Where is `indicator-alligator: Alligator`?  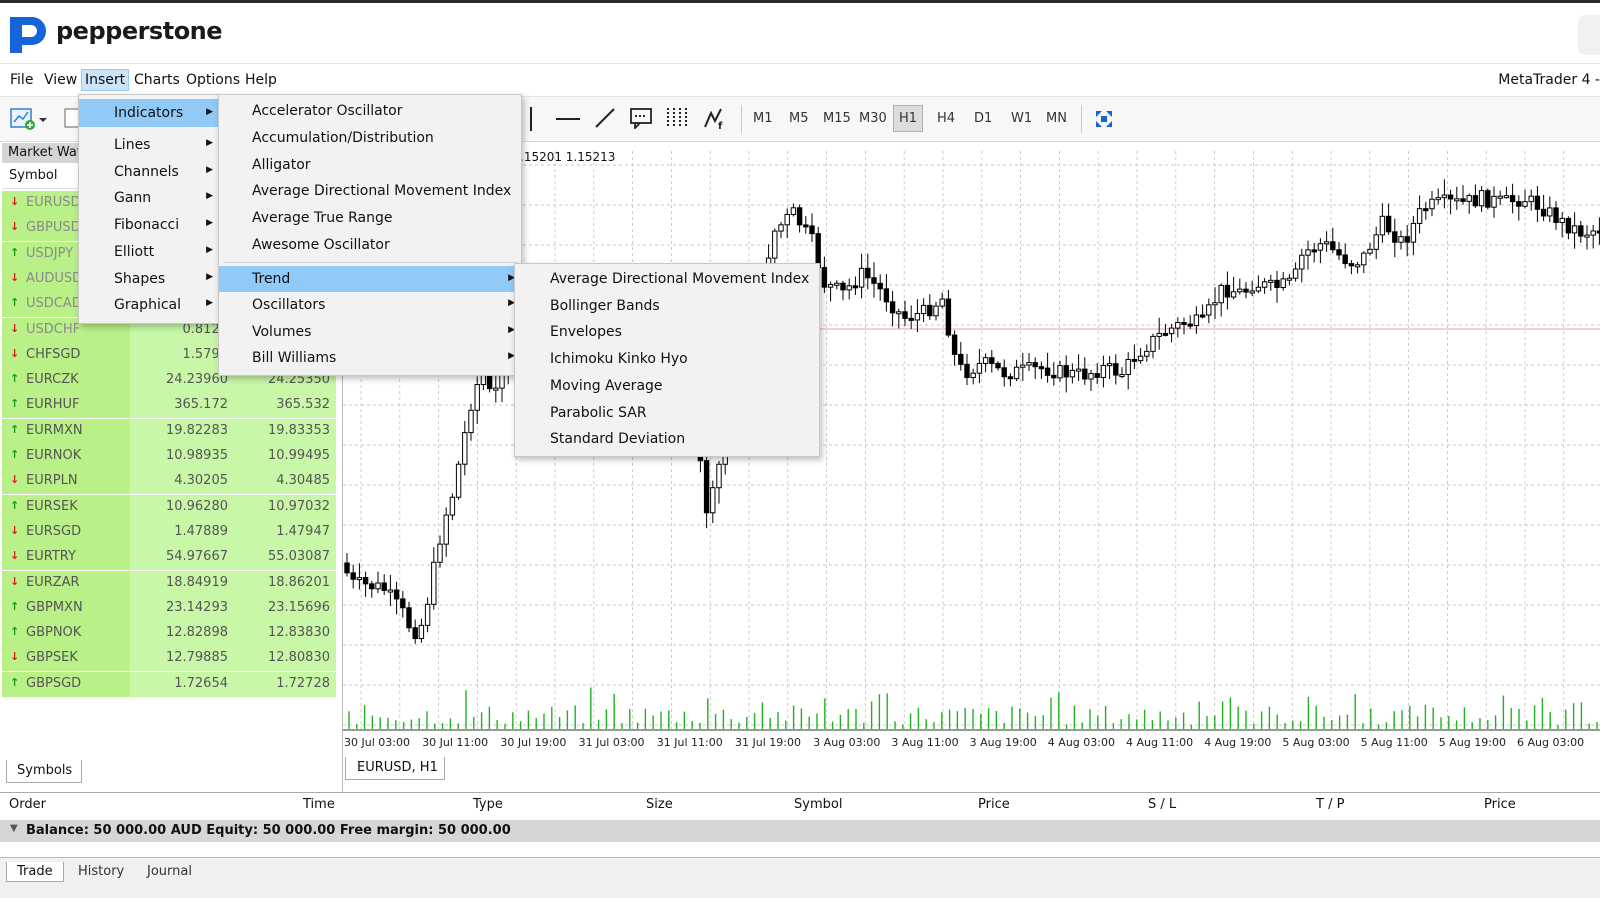
indicator-alligator: Alligator is located at coordinates (370, 165).